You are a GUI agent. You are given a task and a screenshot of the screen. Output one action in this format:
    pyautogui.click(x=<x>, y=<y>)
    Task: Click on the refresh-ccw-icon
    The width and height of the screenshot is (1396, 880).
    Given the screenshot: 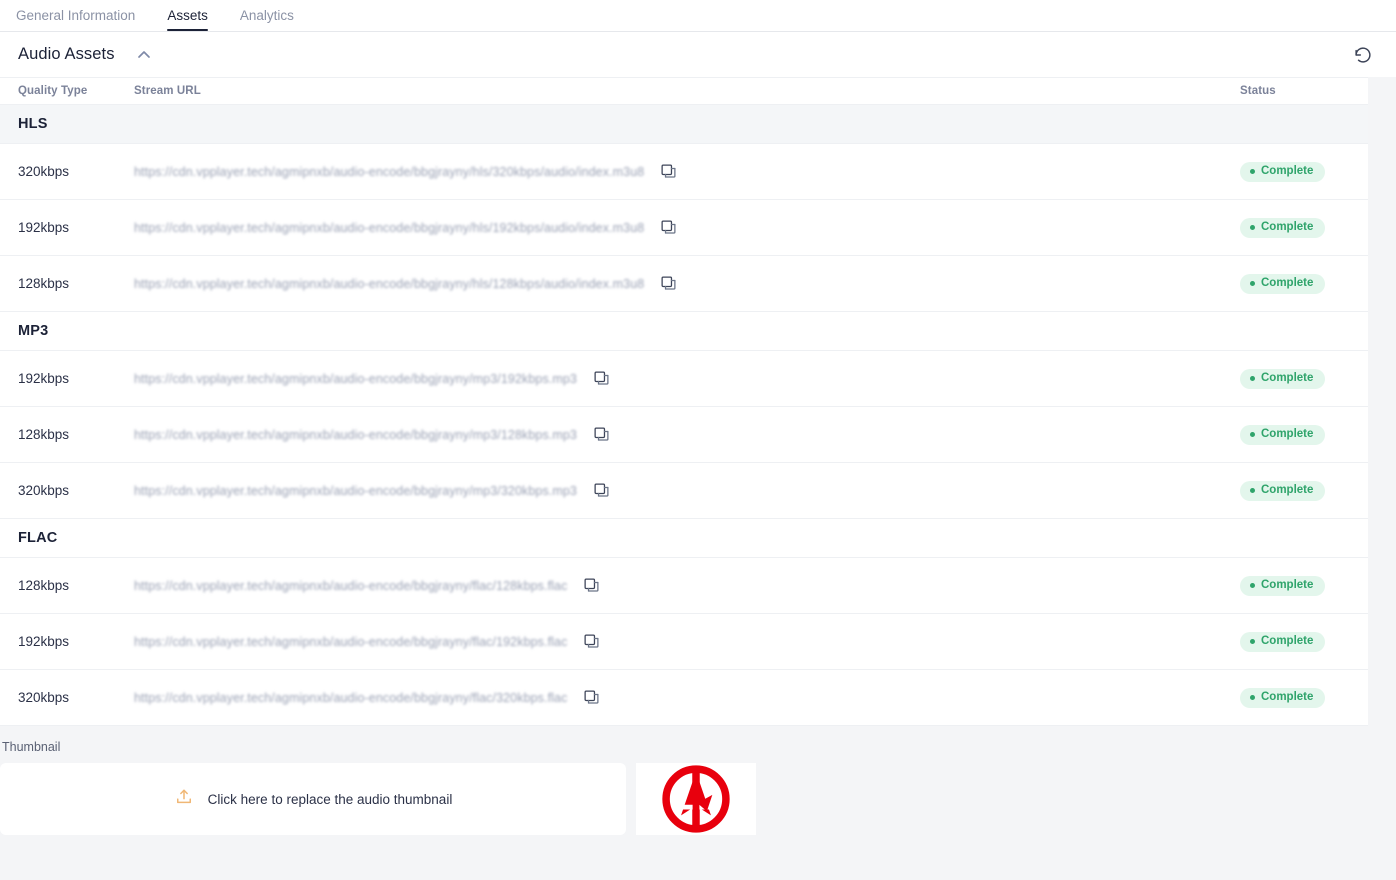 What is the action you would take?
    pyautogui.click(x=1363, y=55)
    